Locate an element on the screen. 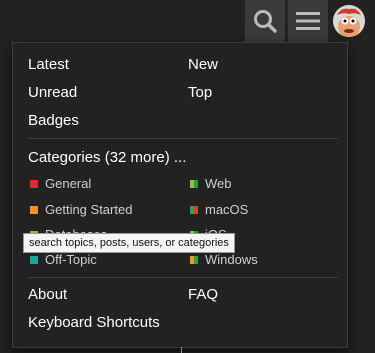 This screenshot has width=375, height=353. category-getting-started: Getting Started is located at coordinates (81, 209).